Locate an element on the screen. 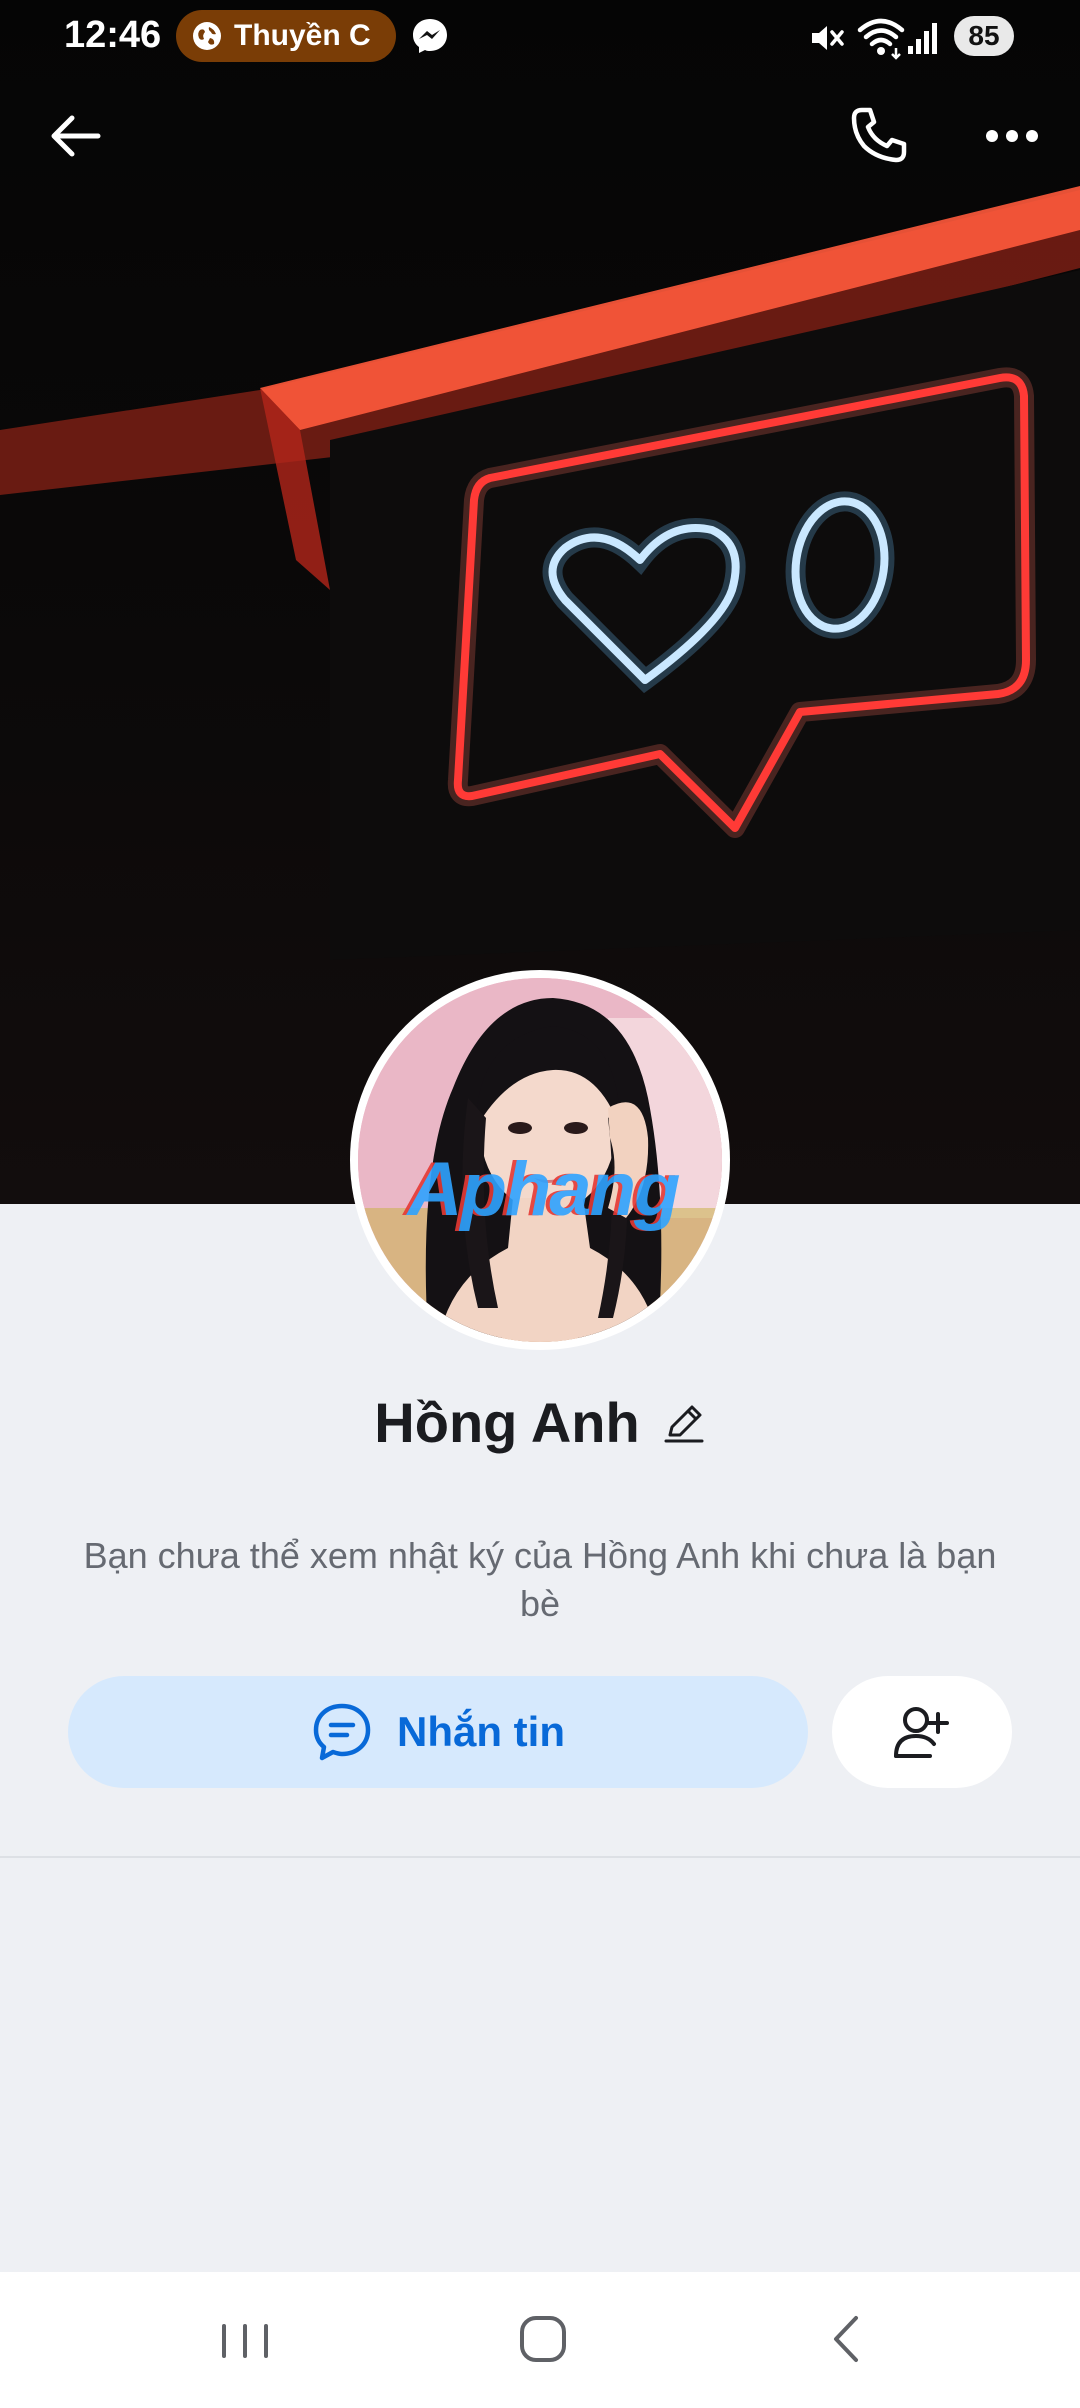 The image size is (1080, 2408). avatar-watermark: Aphang is located at coordinates (544, 1189).